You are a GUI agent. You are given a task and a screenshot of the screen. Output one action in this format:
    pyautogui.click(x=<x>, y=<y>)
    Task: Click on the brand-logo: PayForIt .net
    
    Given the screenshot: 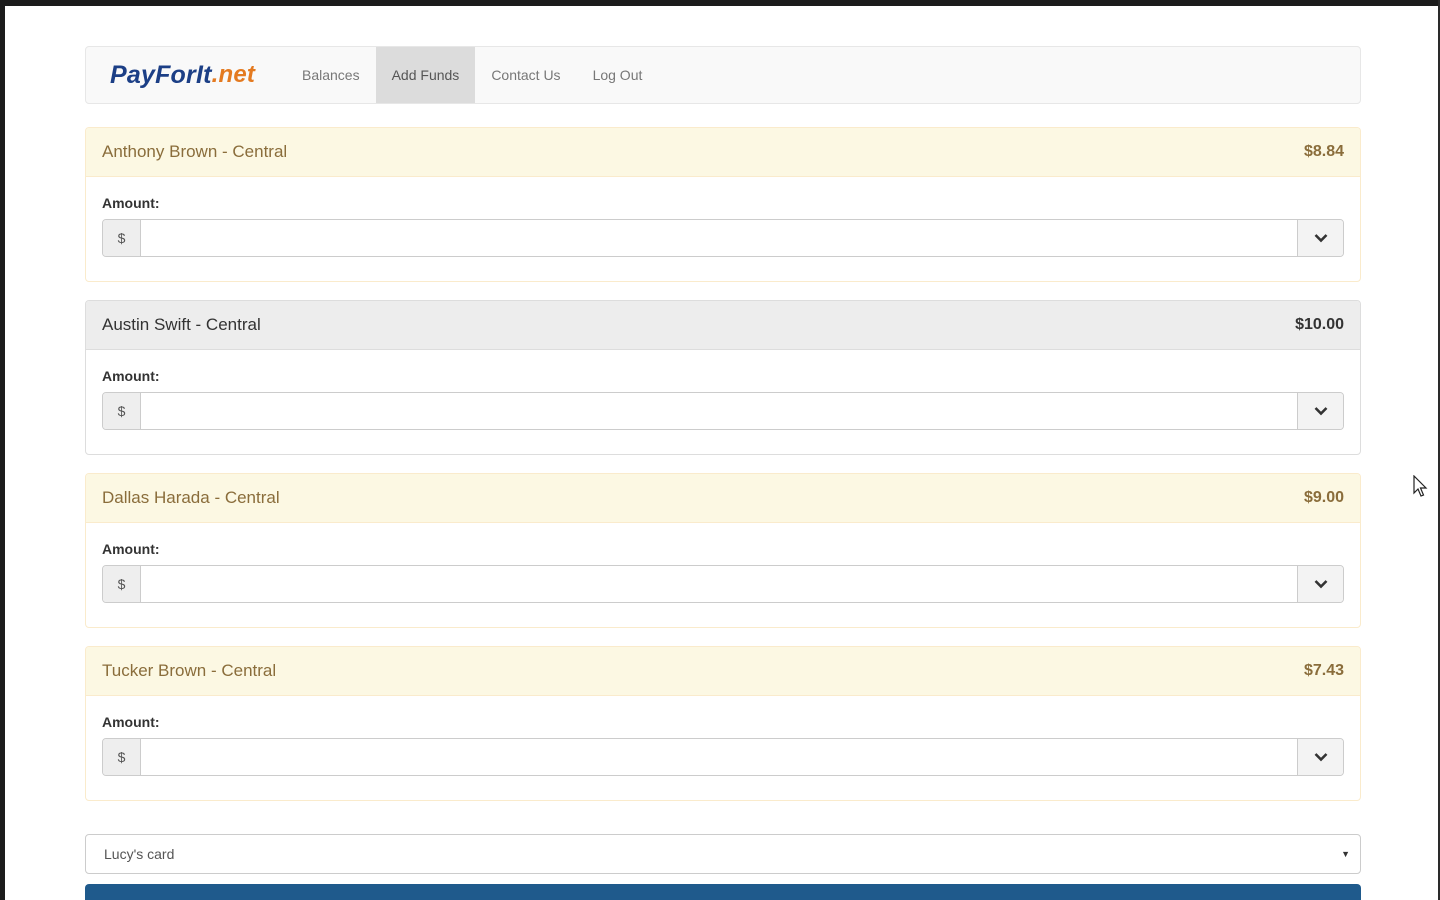 What is the action you would take?
    pyautogui.click(x=186, y=75)
    